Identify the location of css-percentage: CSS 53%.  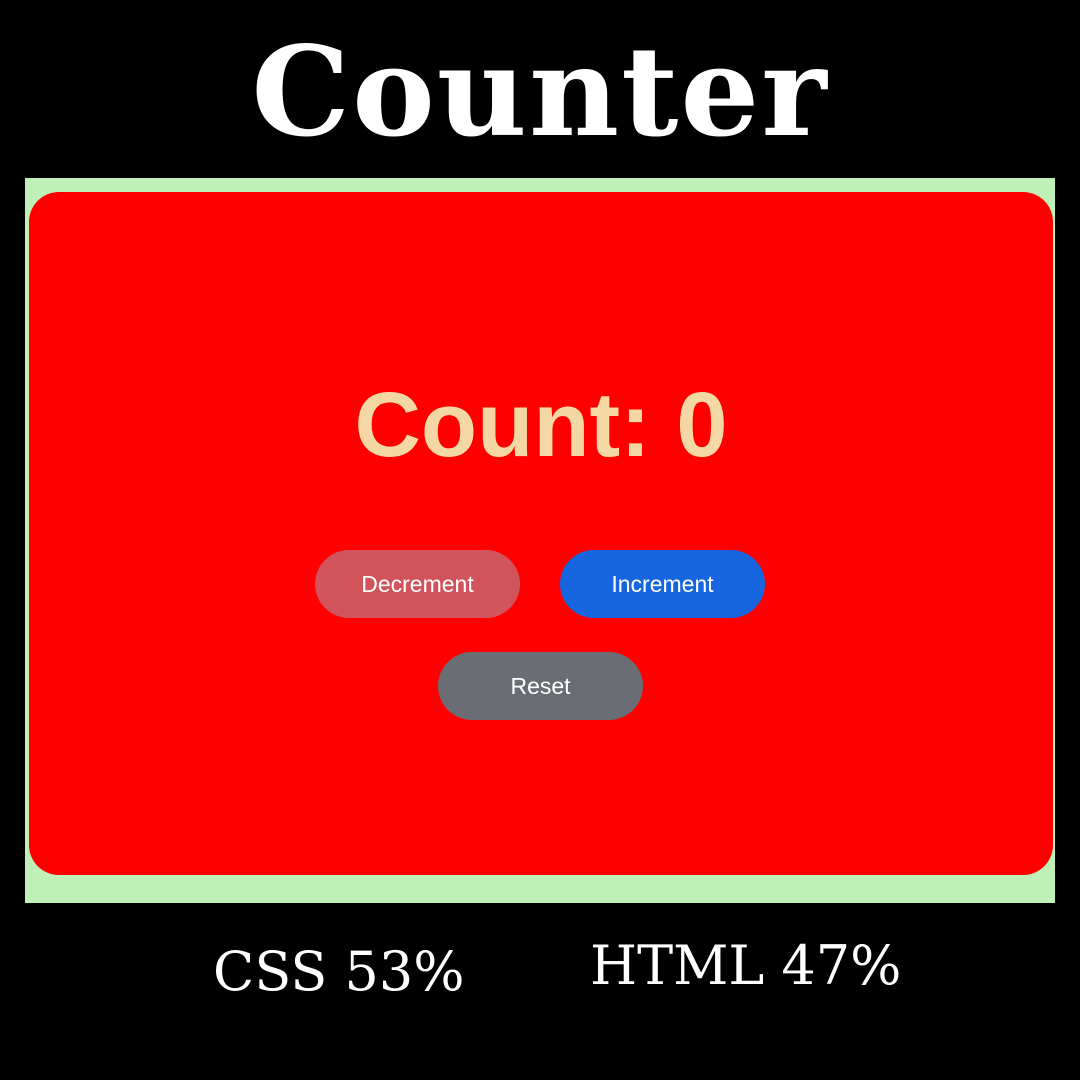
(339, 971).